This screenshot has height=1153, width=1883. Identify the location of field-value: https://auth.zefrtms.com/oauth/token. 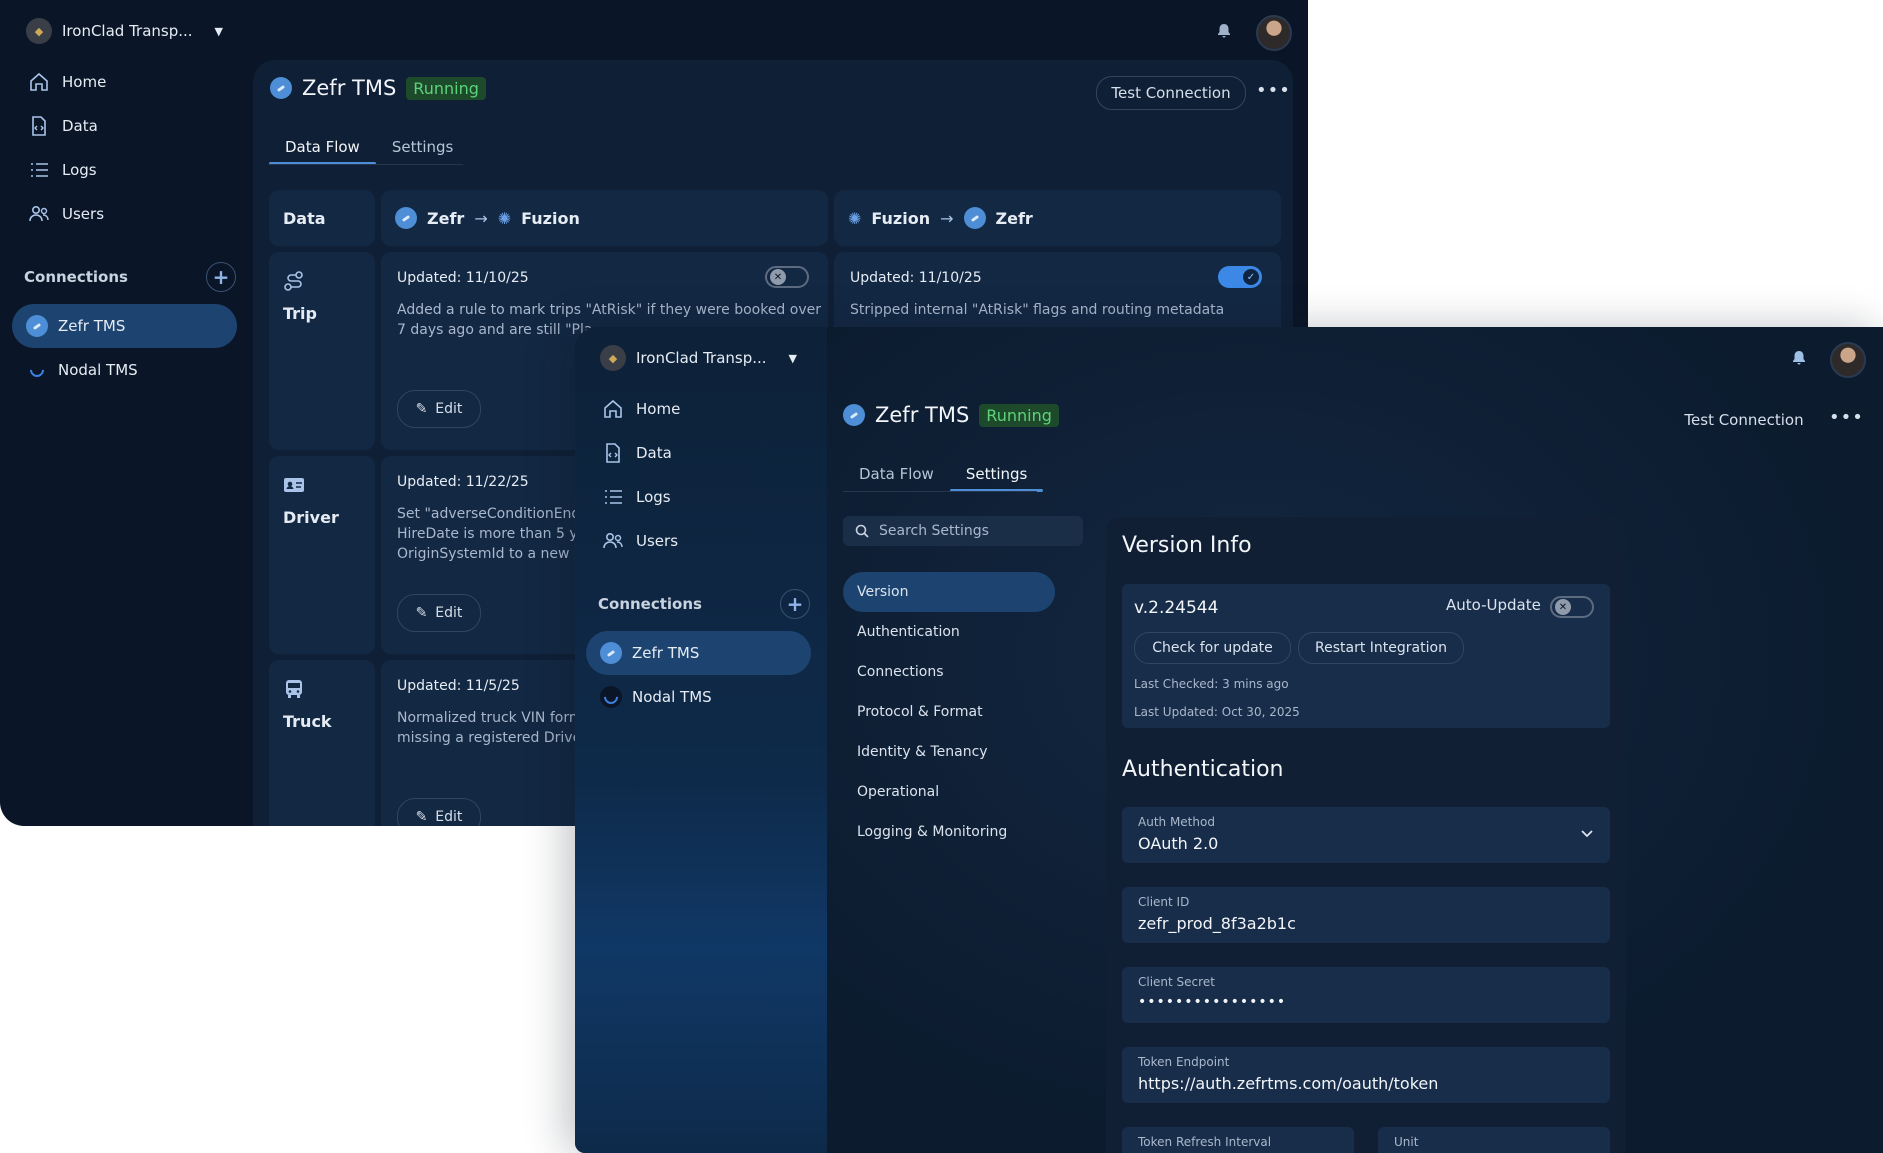
(1288, 1083).